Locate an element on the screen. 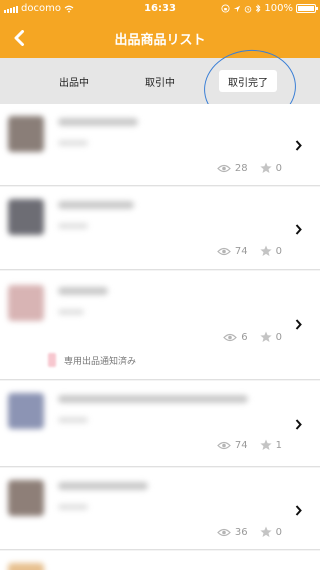 This screenshot has width=320, height=570. list-item: 74 0 is located at coordinates (160, 228).